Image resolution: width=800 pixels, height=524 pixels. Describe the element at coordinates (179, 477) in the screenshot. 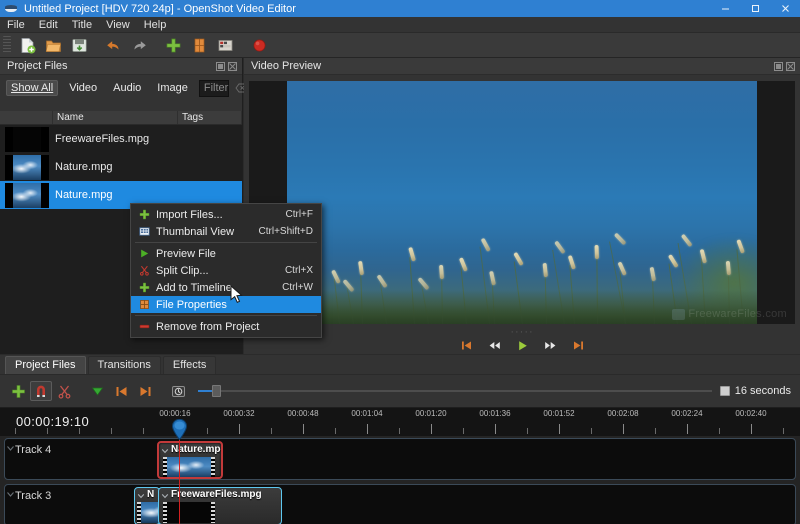

I see `playhead-line-upper` at that location.